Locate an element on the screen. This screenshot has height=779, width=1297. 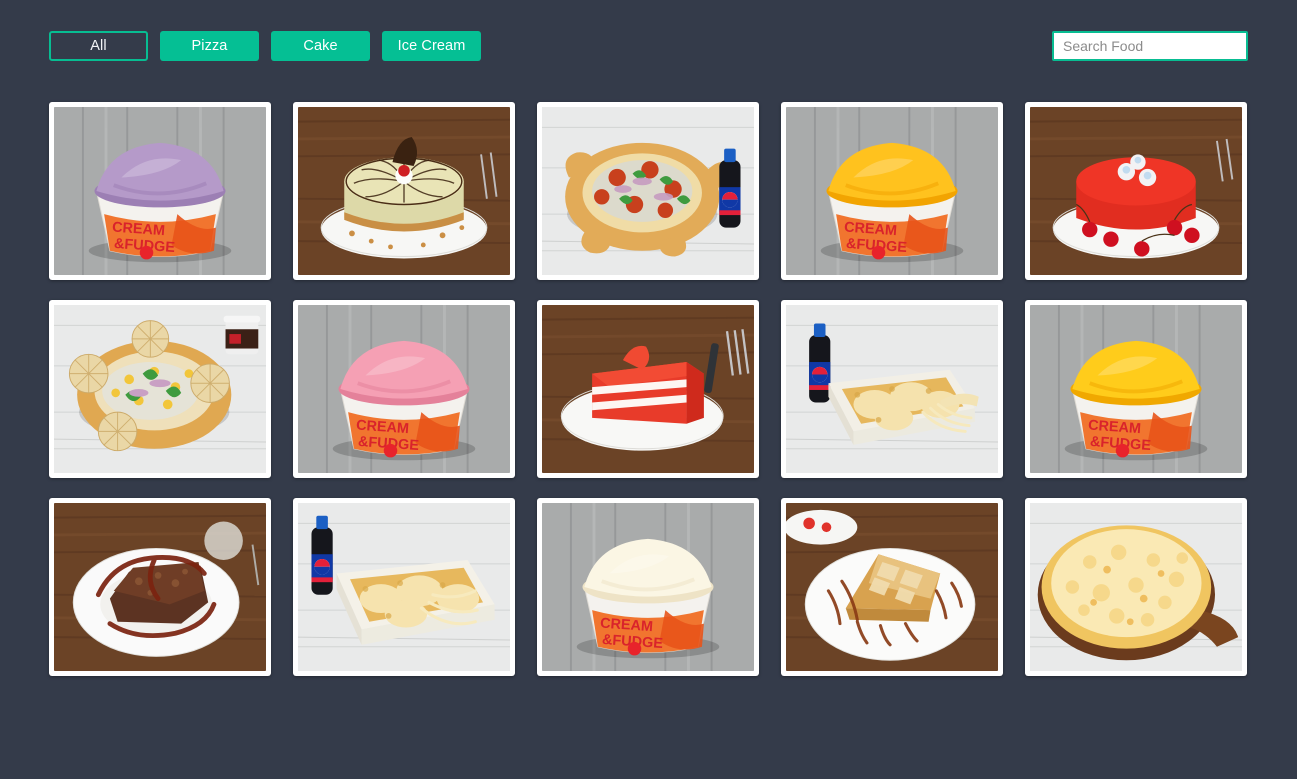
search-input is located at coordinates (1150, 46).